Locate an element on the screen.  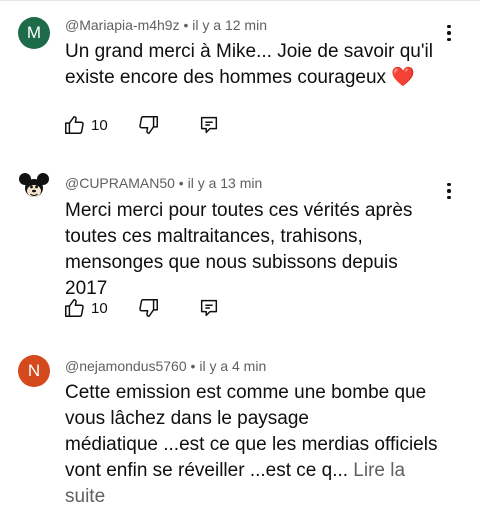
comment-meta: @nejamondus5760 • il y a 4 min is located at coordinates (165, 366).